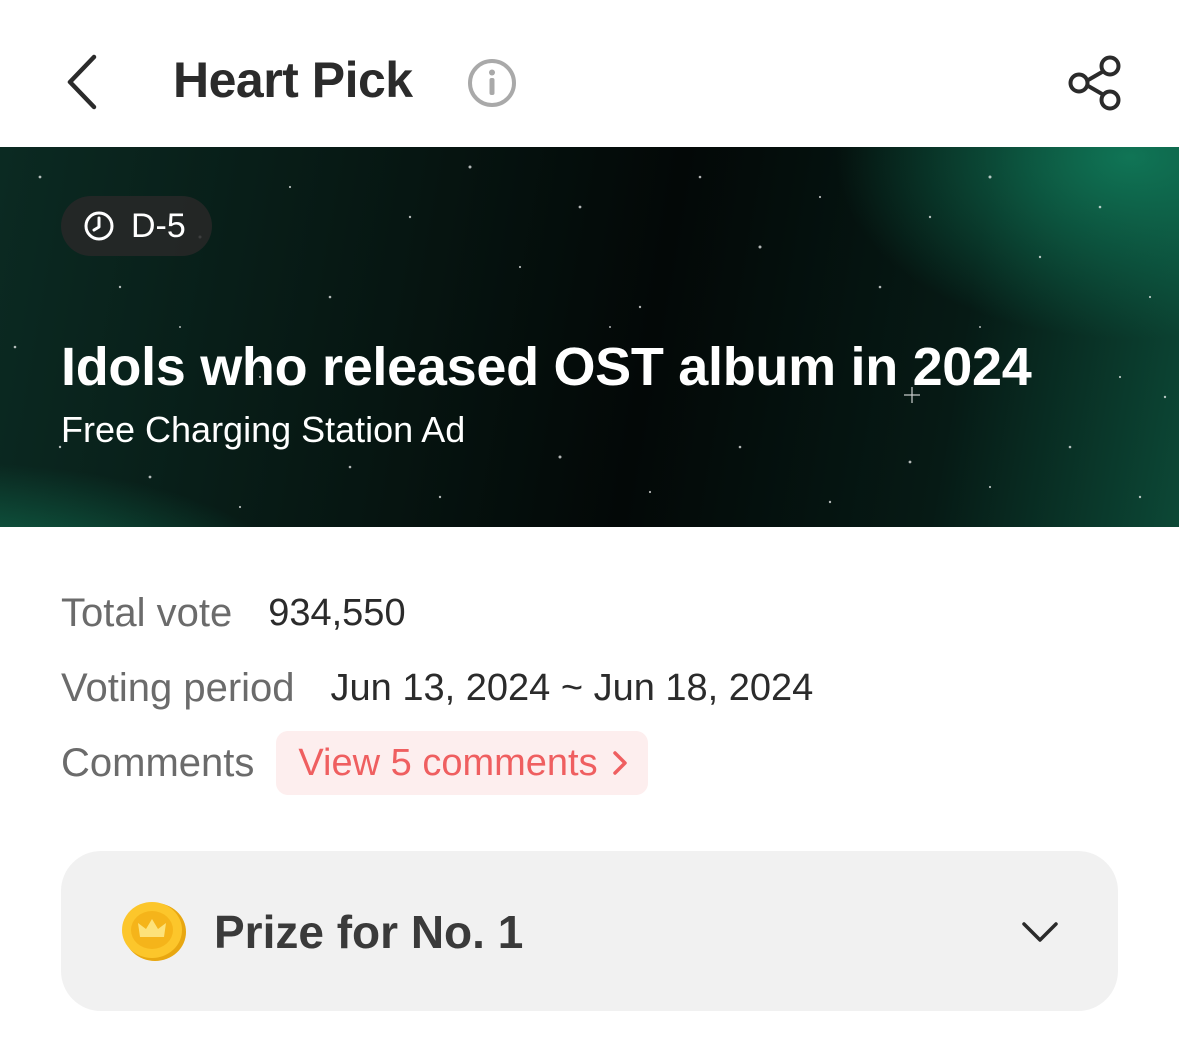 Image resolution: width=1179 pixels, height=1044 pixels. I want to click on clock-icon, so click(99, 226).